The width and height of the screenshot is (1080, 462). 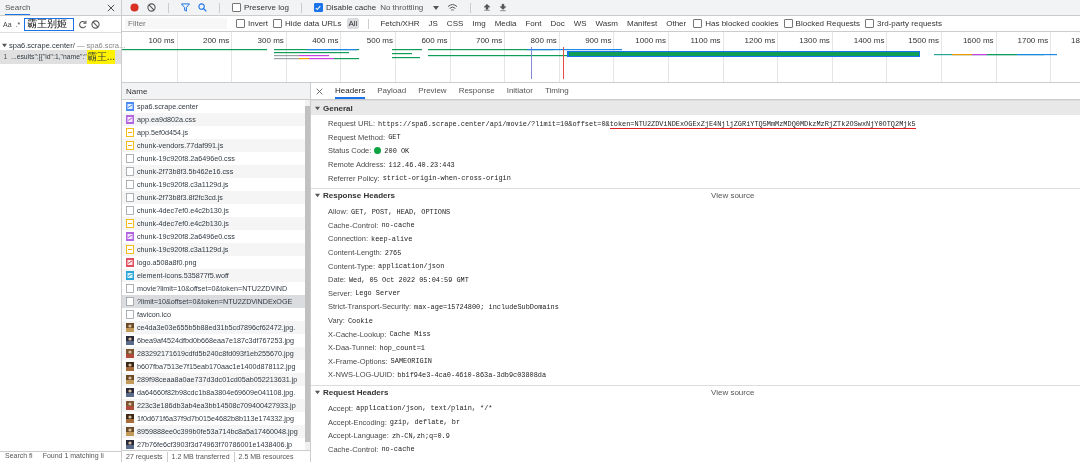 I want to click on time-tick-label: 1700 ms, so click(x=1033, y=40).